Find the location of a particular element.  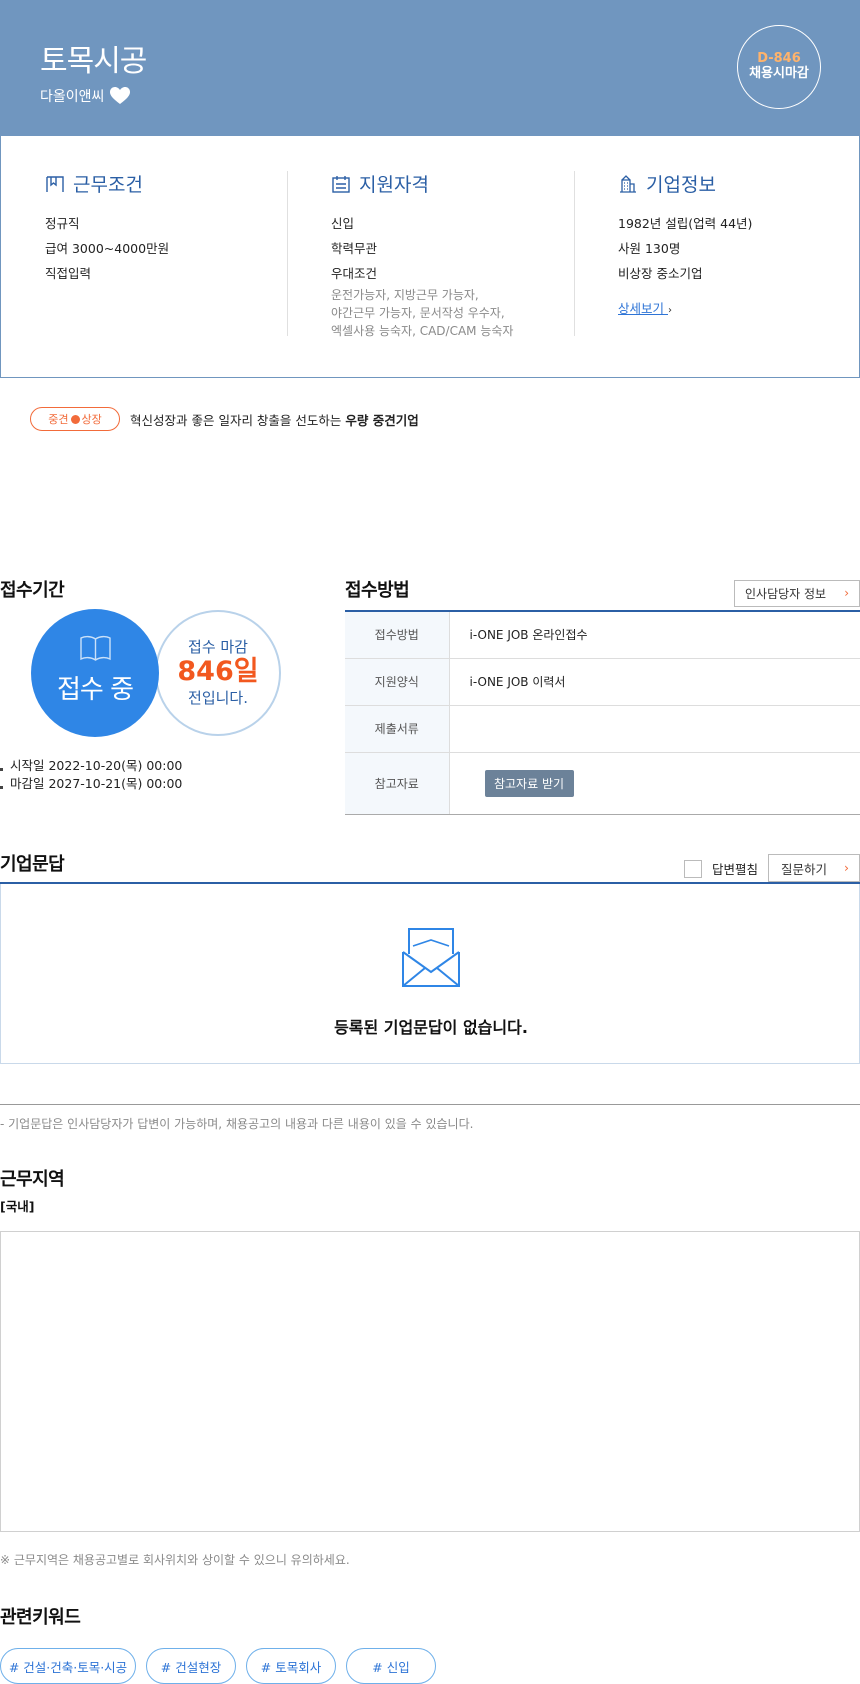

keyword-tag: # 신입 is located at coordinates (391, 1666).